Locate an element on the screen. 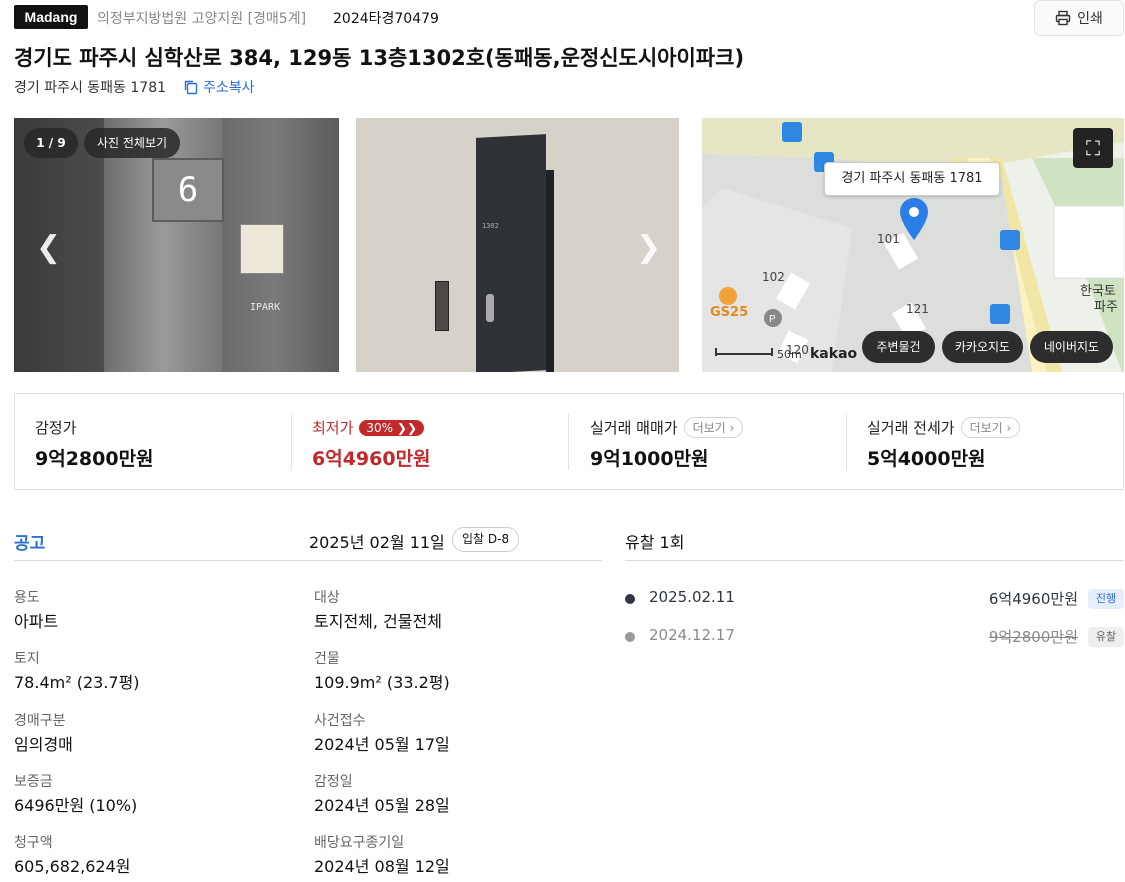 The height and width of the screenshot is (882, 1125). expand-map-icon: ⛶ is located at coordinates (1093, 148).